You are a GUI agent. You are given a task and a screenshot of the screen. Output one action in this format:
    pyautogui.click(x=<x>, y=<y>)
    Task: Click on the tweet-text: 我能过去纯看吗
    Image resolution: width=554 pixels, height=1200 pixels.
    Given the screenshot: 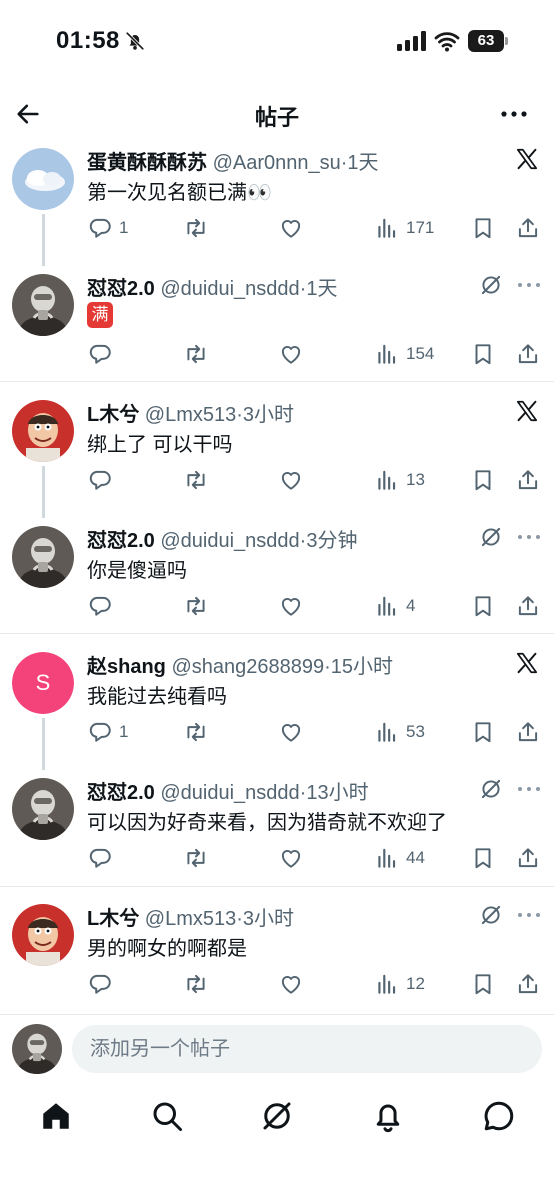 What is the action you would take?
    pyautogui.click(x=157, y=697)
    